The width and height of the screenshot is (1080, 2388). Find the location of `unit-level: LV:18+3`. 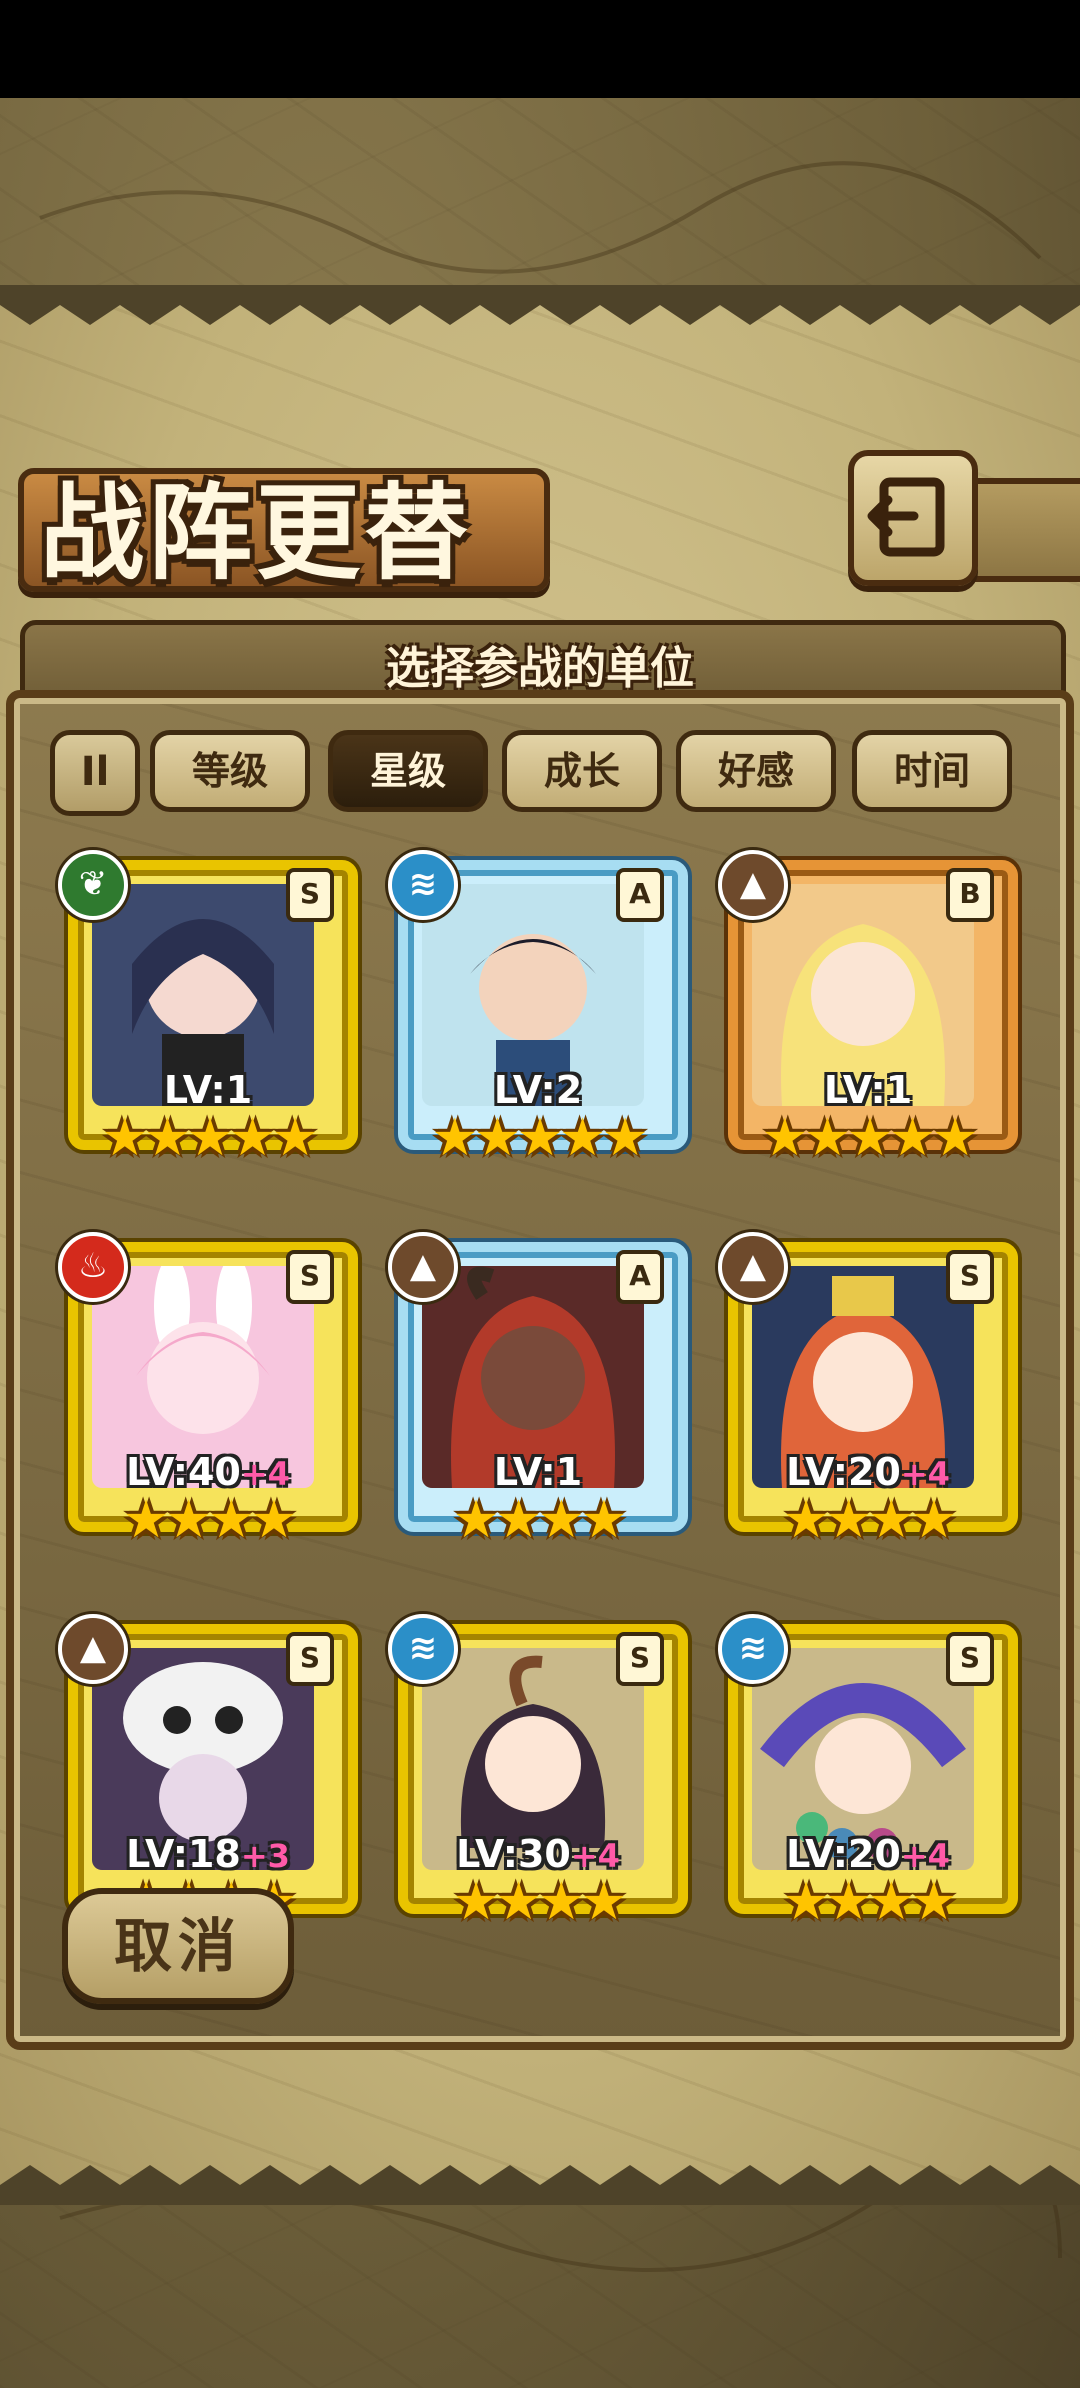

unit-level: LV:18+3 is located at coordinates (208, 1854).